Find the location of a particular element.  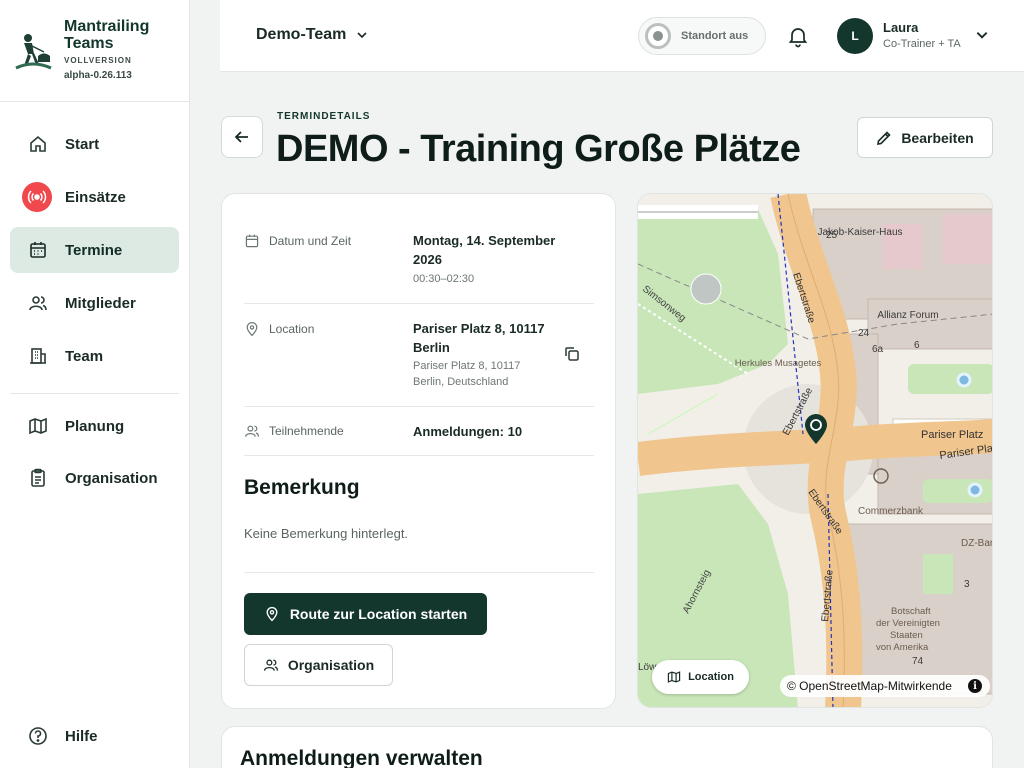

sidebar-item-label: Organisation is located at coordinates (111, 478).